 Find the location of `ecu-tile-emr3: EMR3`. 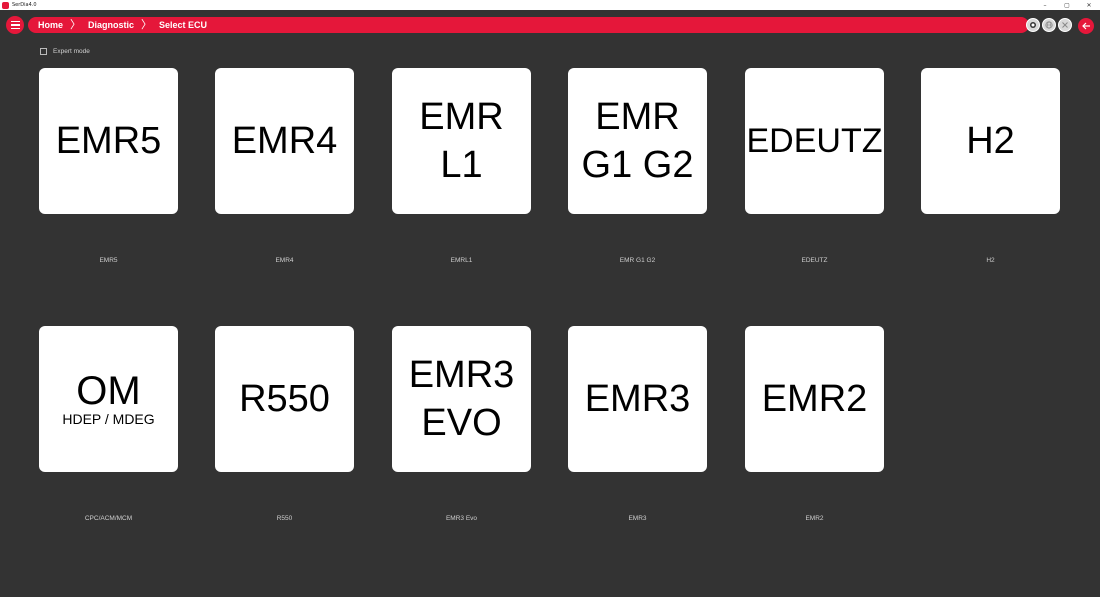

ecu-tile-emr3: EMR3 is located at coordinates (637, 399).